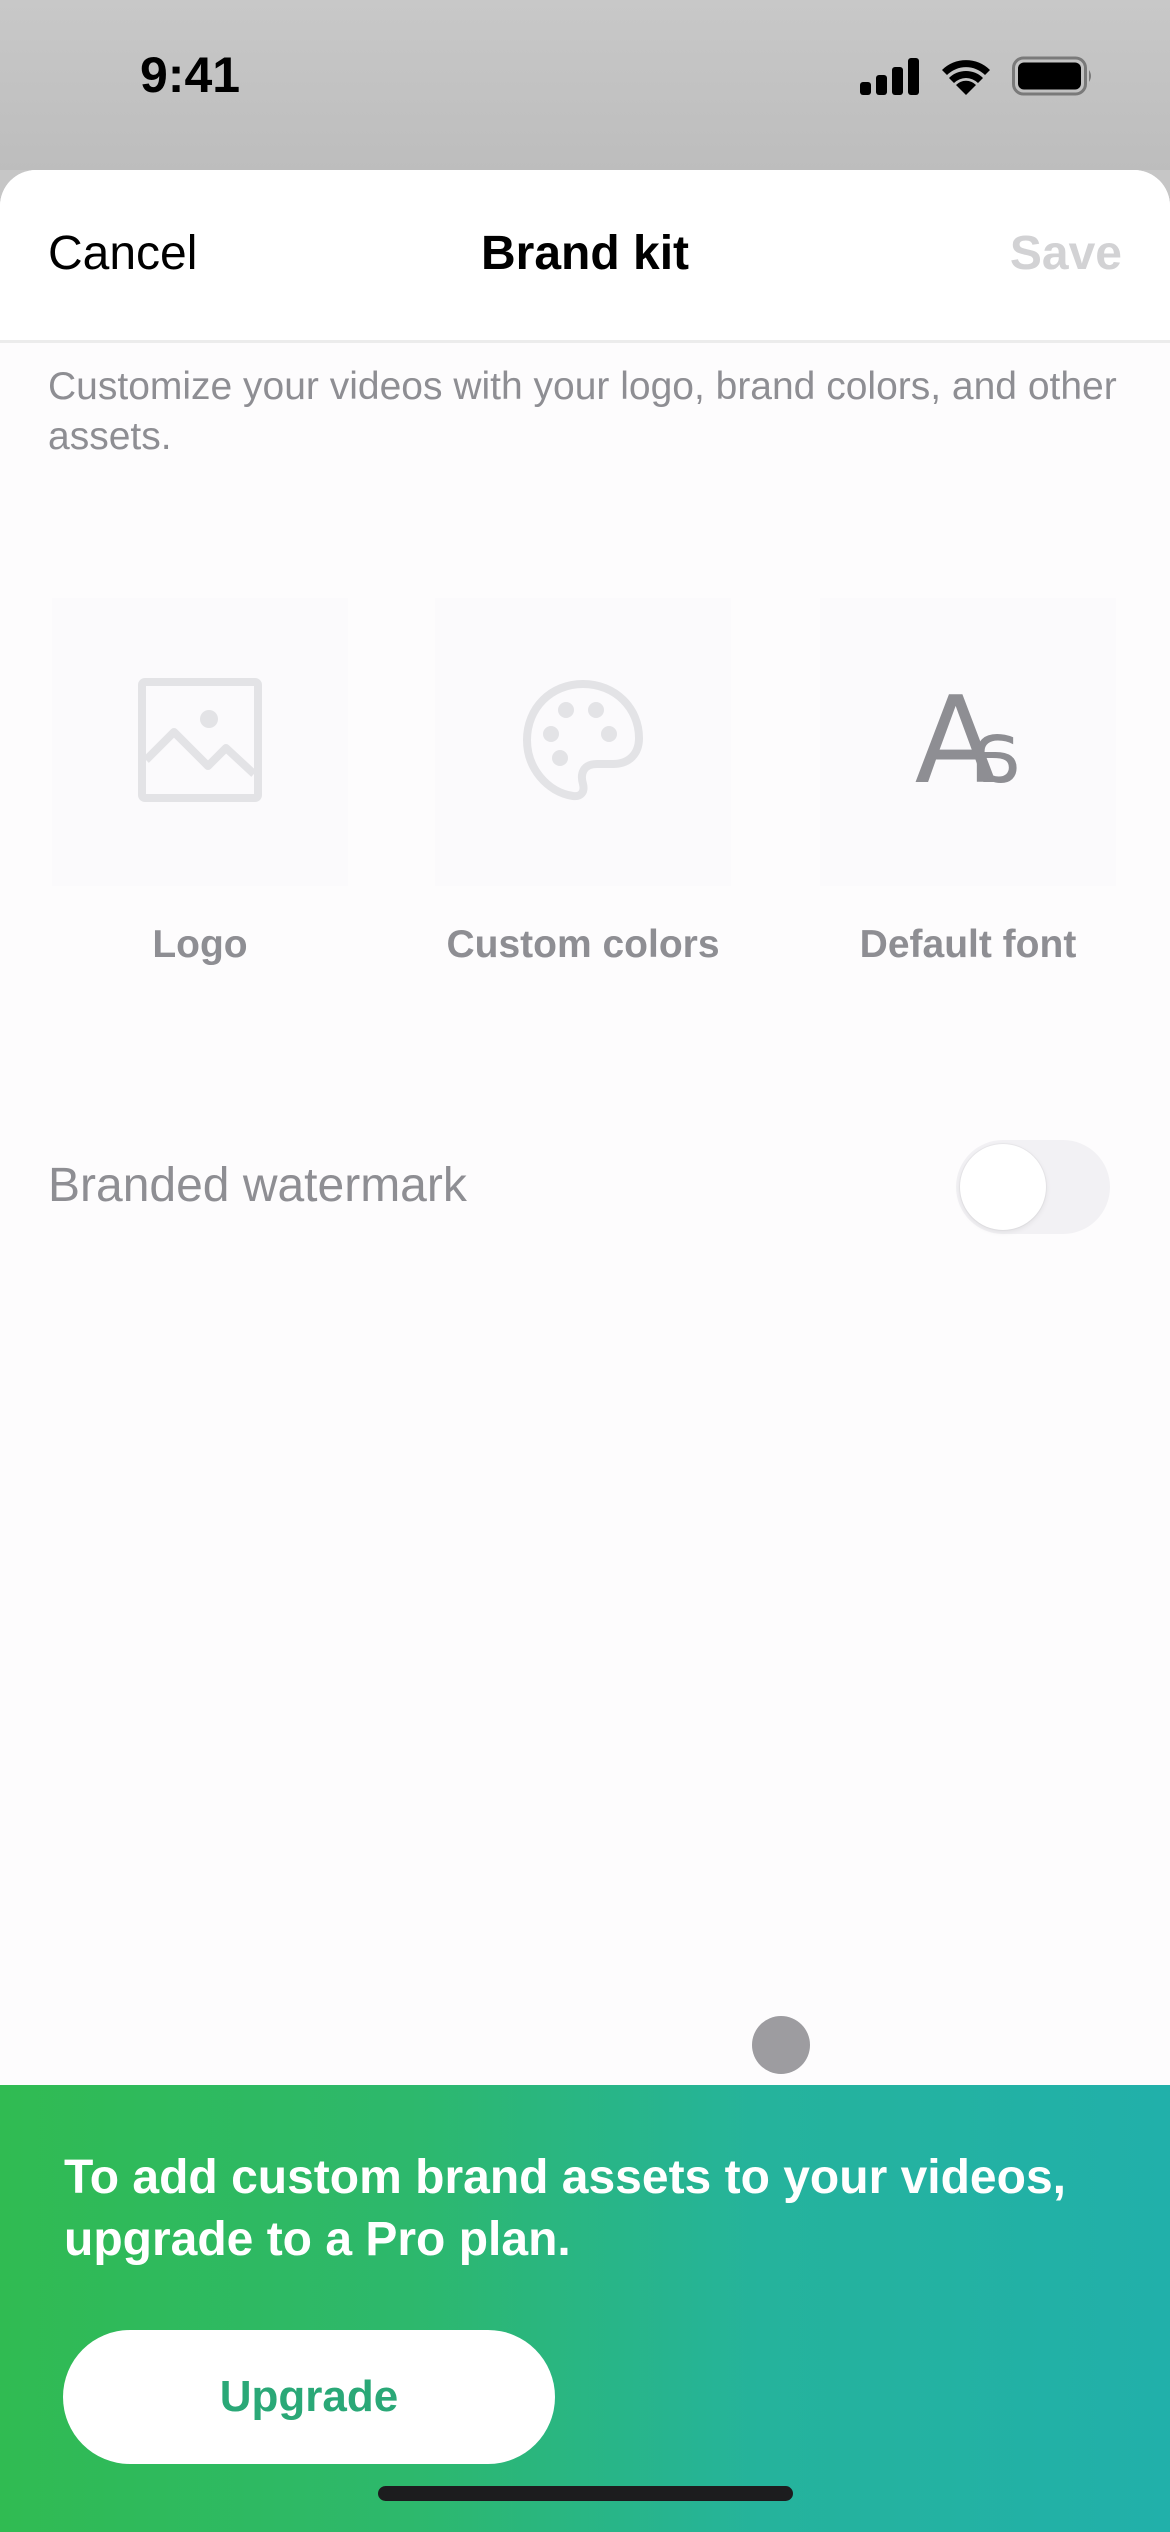  Describe the element at coordinates (1066, 253) in the screenshot. I see `save-button: Save` at that location.